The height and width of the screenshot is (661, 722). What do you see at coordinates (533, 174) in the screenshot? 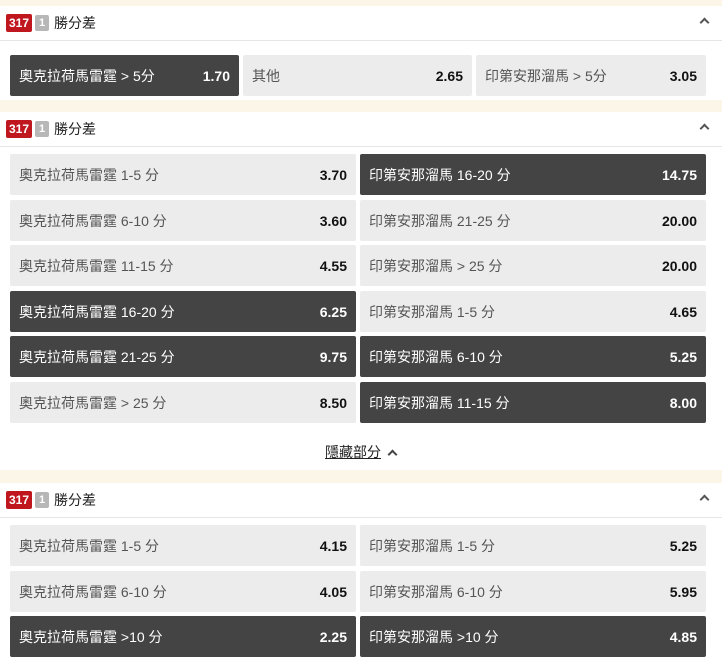
I see `odds-button: 印第安那溜馬 16-20 分 14.75` at bounding box center [533, 174].